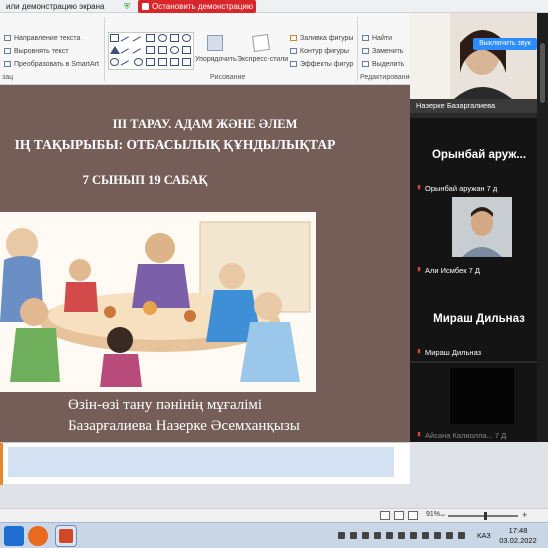 This screenshot has width=548, height=548. What do you see at coordinates (38, 536) in the screenshot?
I see `firefox-icon` at bounding box center [38, 536].